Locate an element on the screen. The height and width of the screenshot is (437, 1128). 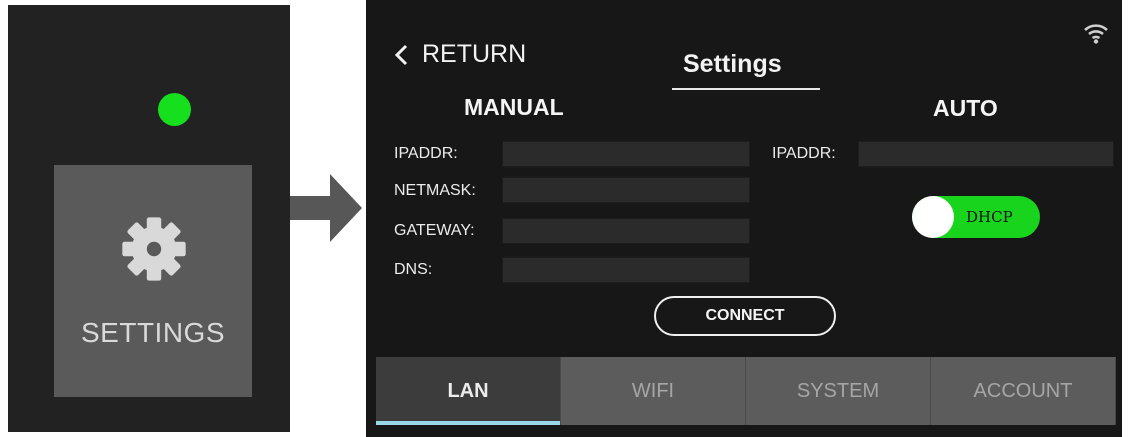
settings-tile: SETTINGS is located at coordinates (153, 281).